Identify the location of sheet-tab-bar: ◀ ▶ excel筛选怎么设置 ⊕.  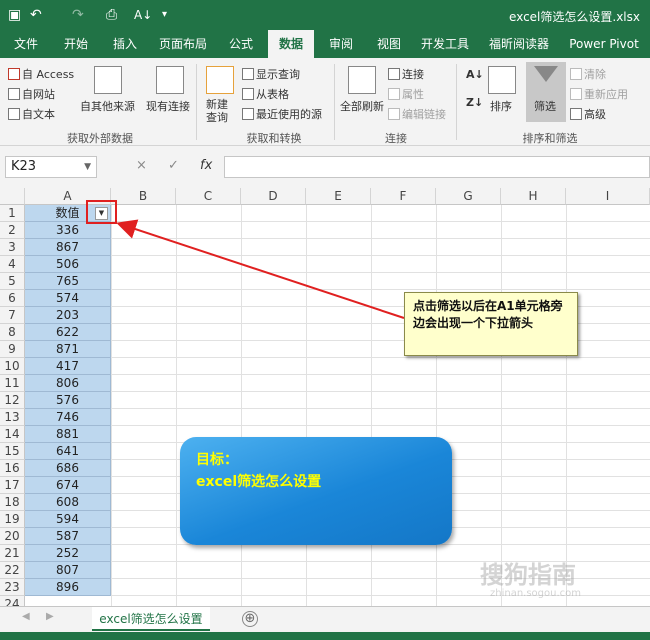
(325, 619).